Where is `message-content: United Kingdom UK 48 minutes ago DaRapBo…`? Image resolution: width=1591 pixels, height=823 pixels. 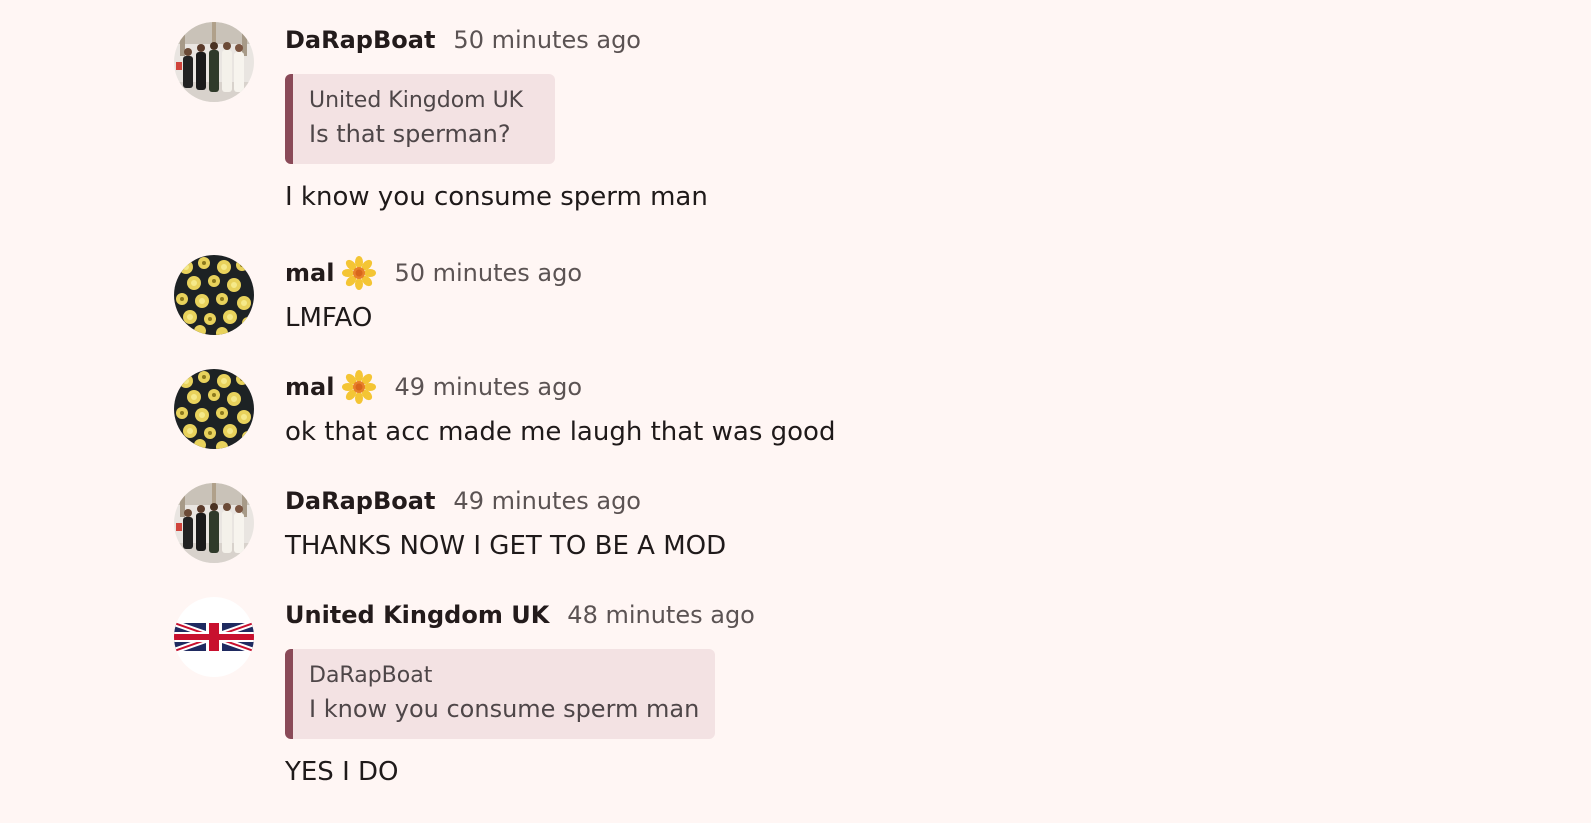 message-content: United Kingdom UK 48 minutes ago DaRapBo… is located at coordinates (520, 693).